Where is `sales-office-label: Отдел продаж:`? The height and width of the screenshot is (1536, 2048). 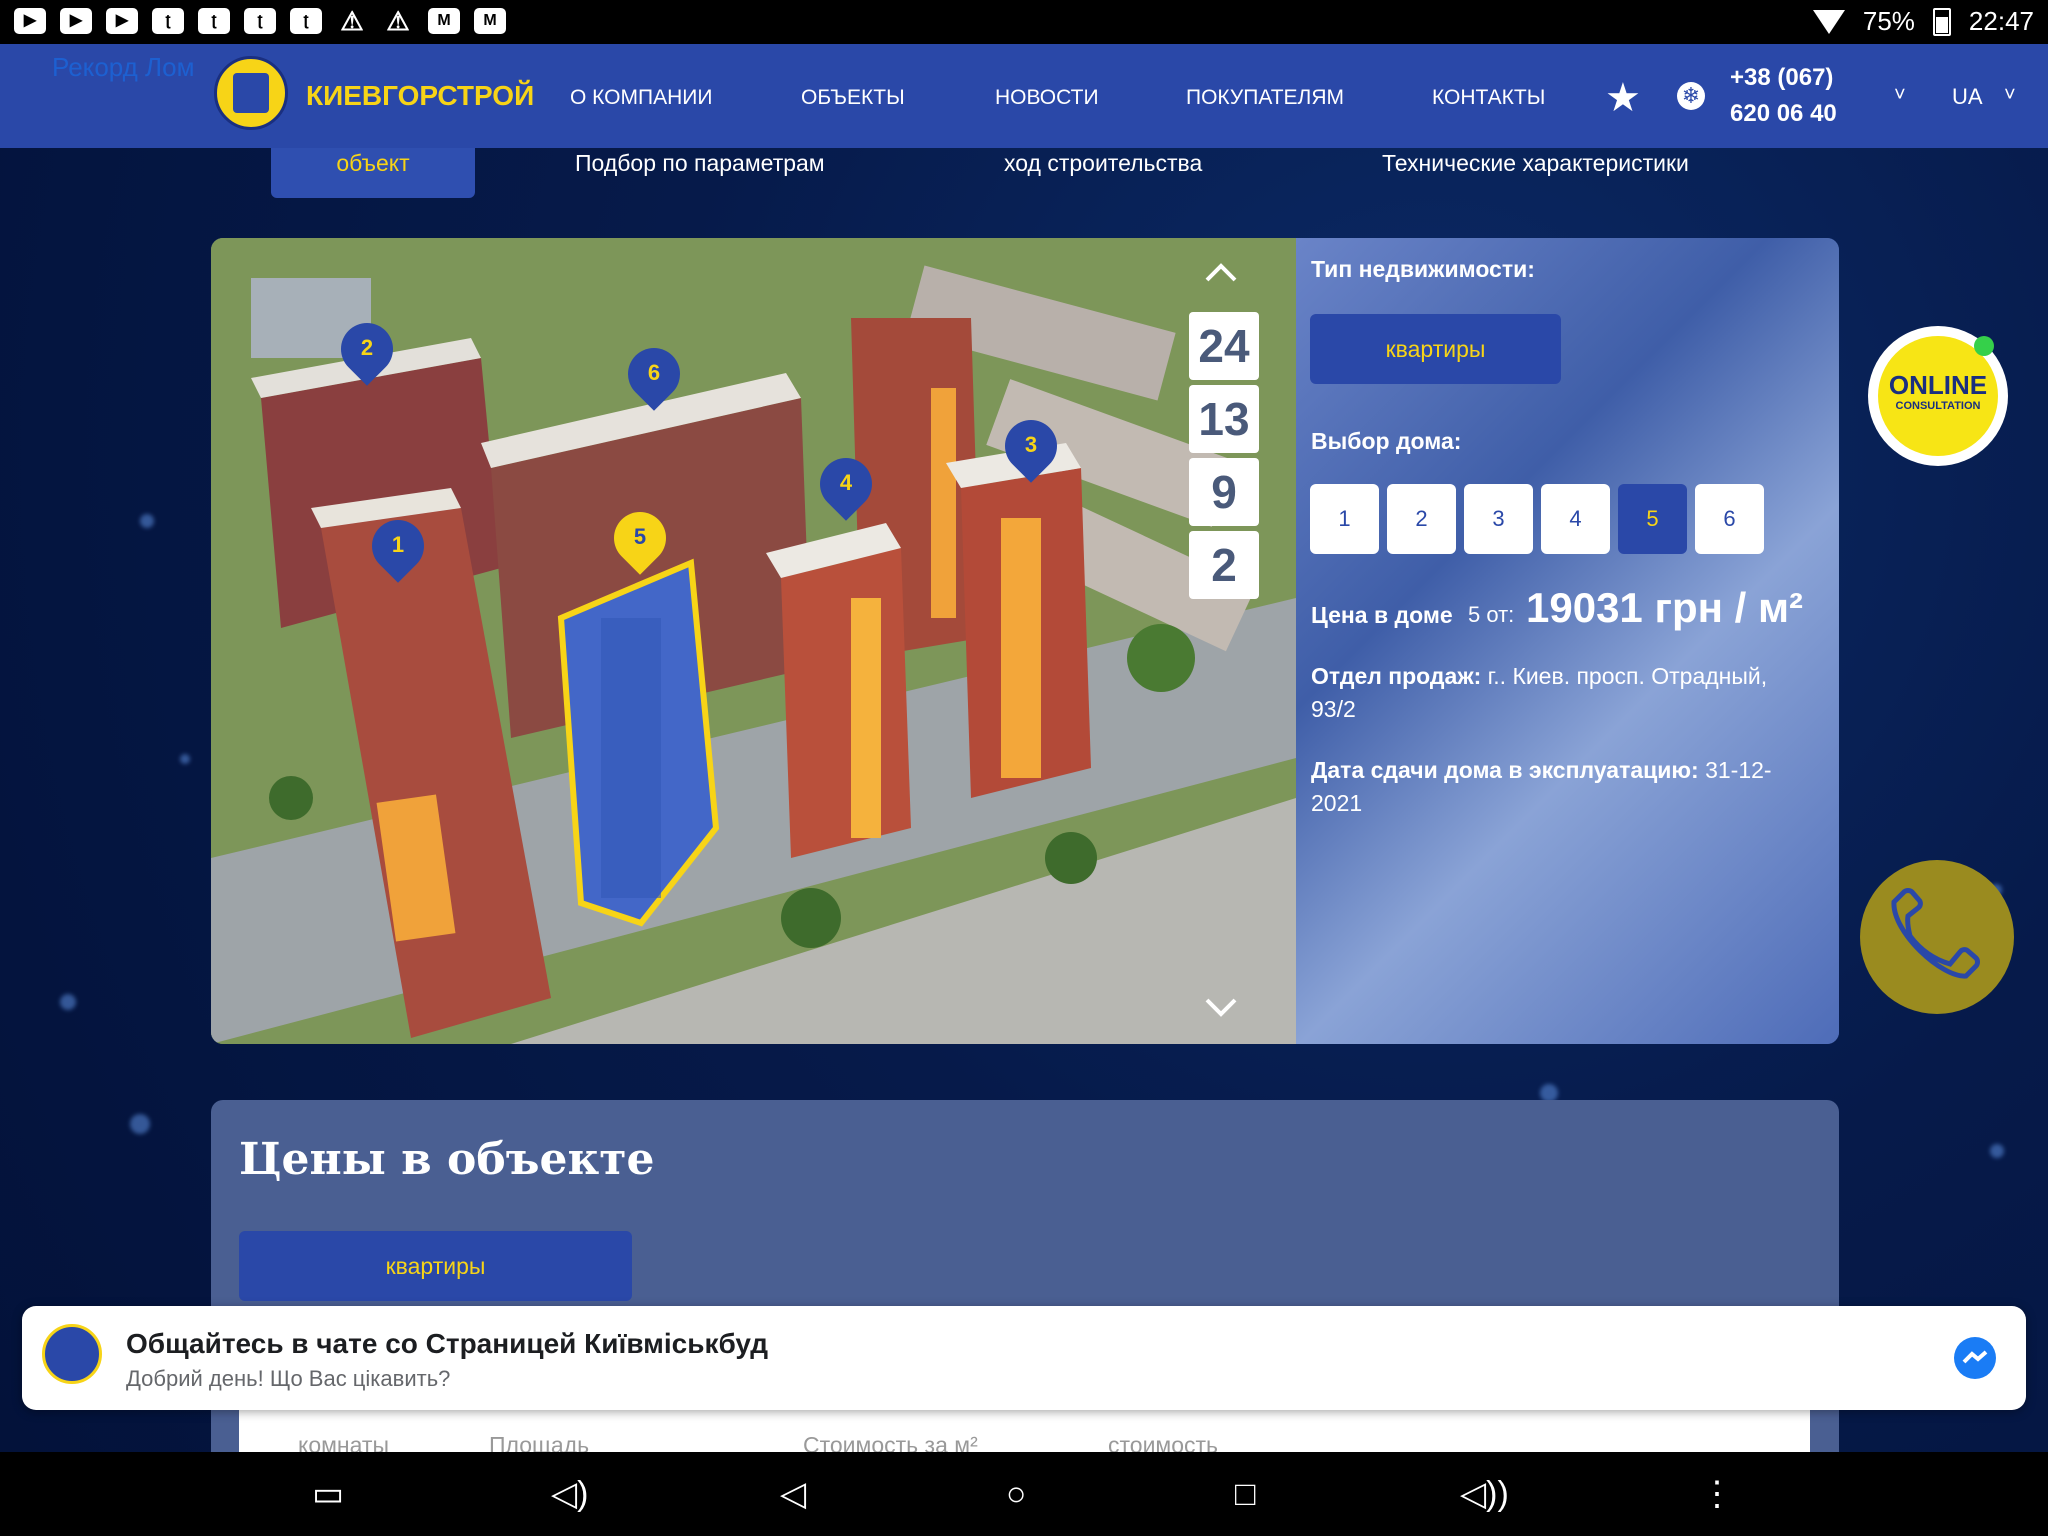 sales-office-label: Отдел продаж: is located at coordinates (1396, 676).